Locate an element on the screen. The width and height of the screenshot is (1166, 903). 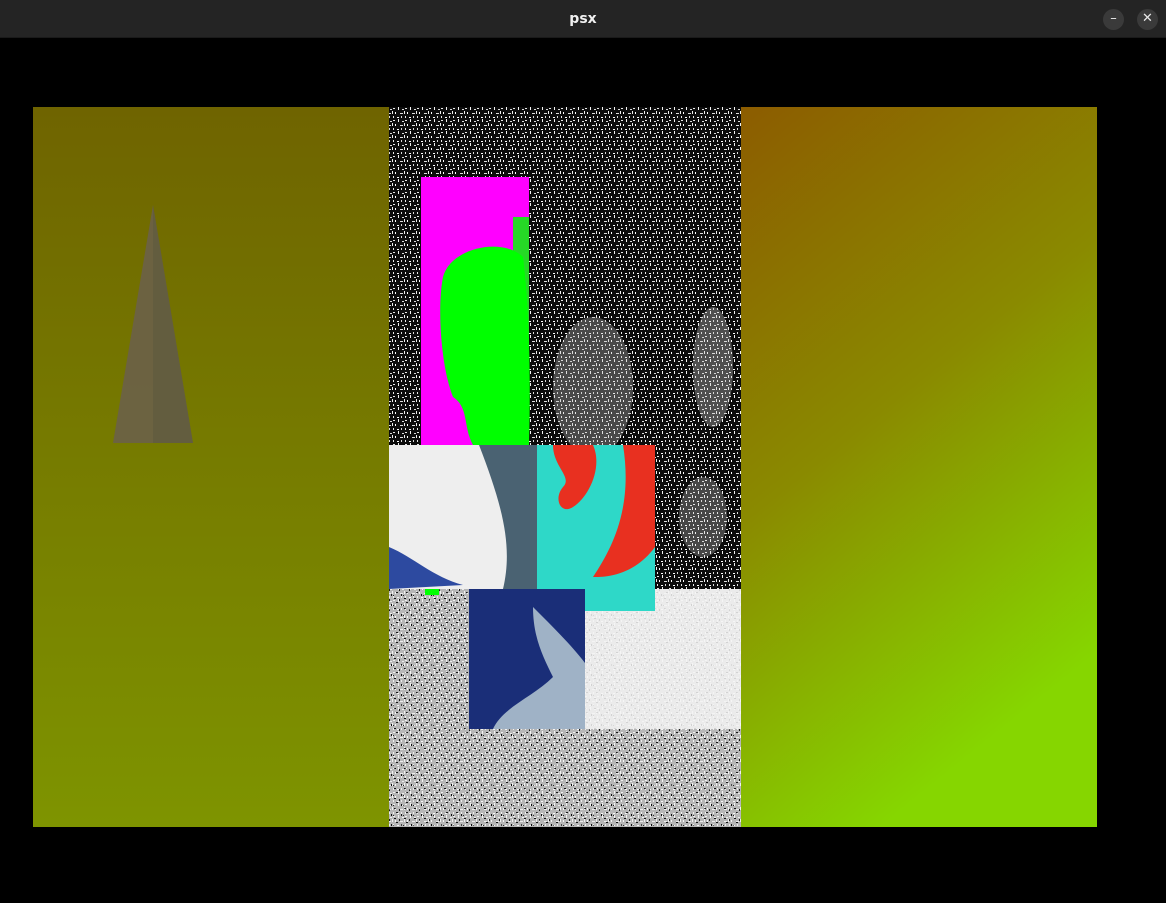
minimize-icon: – is located at coordinates (1113, 18).